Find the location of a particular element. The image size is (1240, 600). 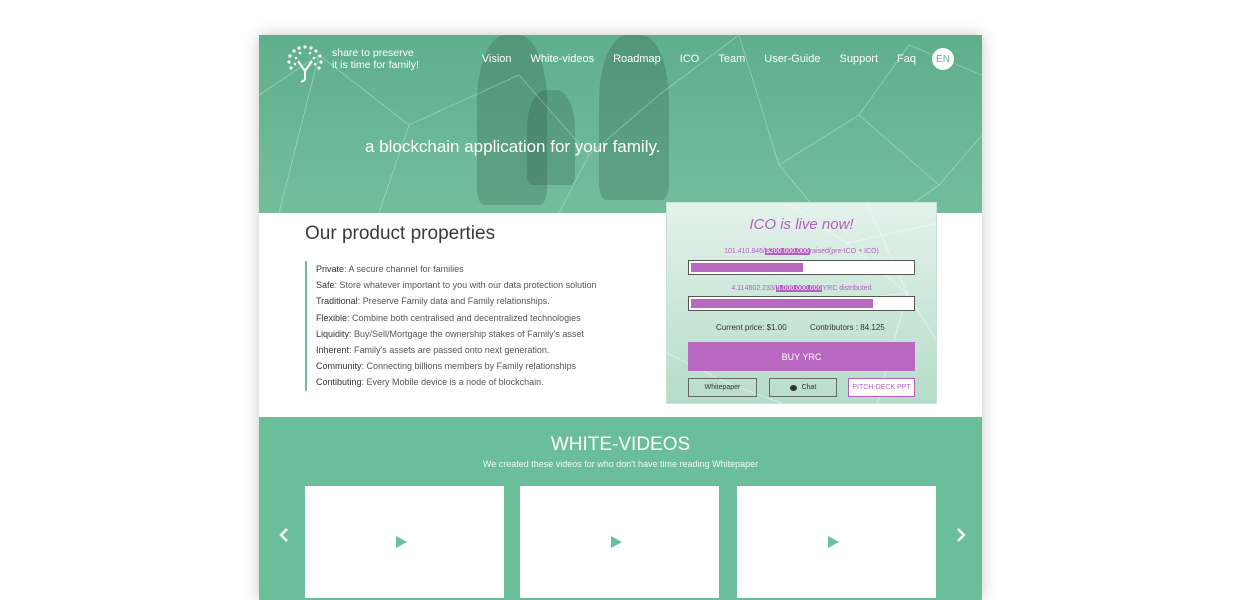

whitepaper-label: Whitepaper is located at coordinates (722, 387).